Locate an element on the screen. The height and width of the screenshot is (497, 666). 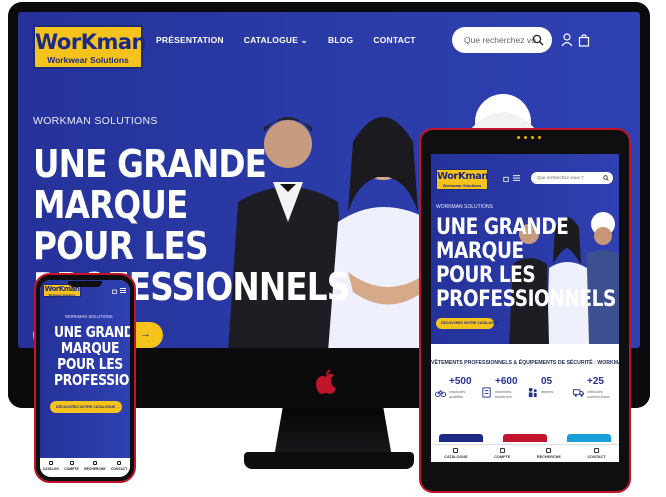
stat-label: employés qualifiés is located at coordinates (457, 394).